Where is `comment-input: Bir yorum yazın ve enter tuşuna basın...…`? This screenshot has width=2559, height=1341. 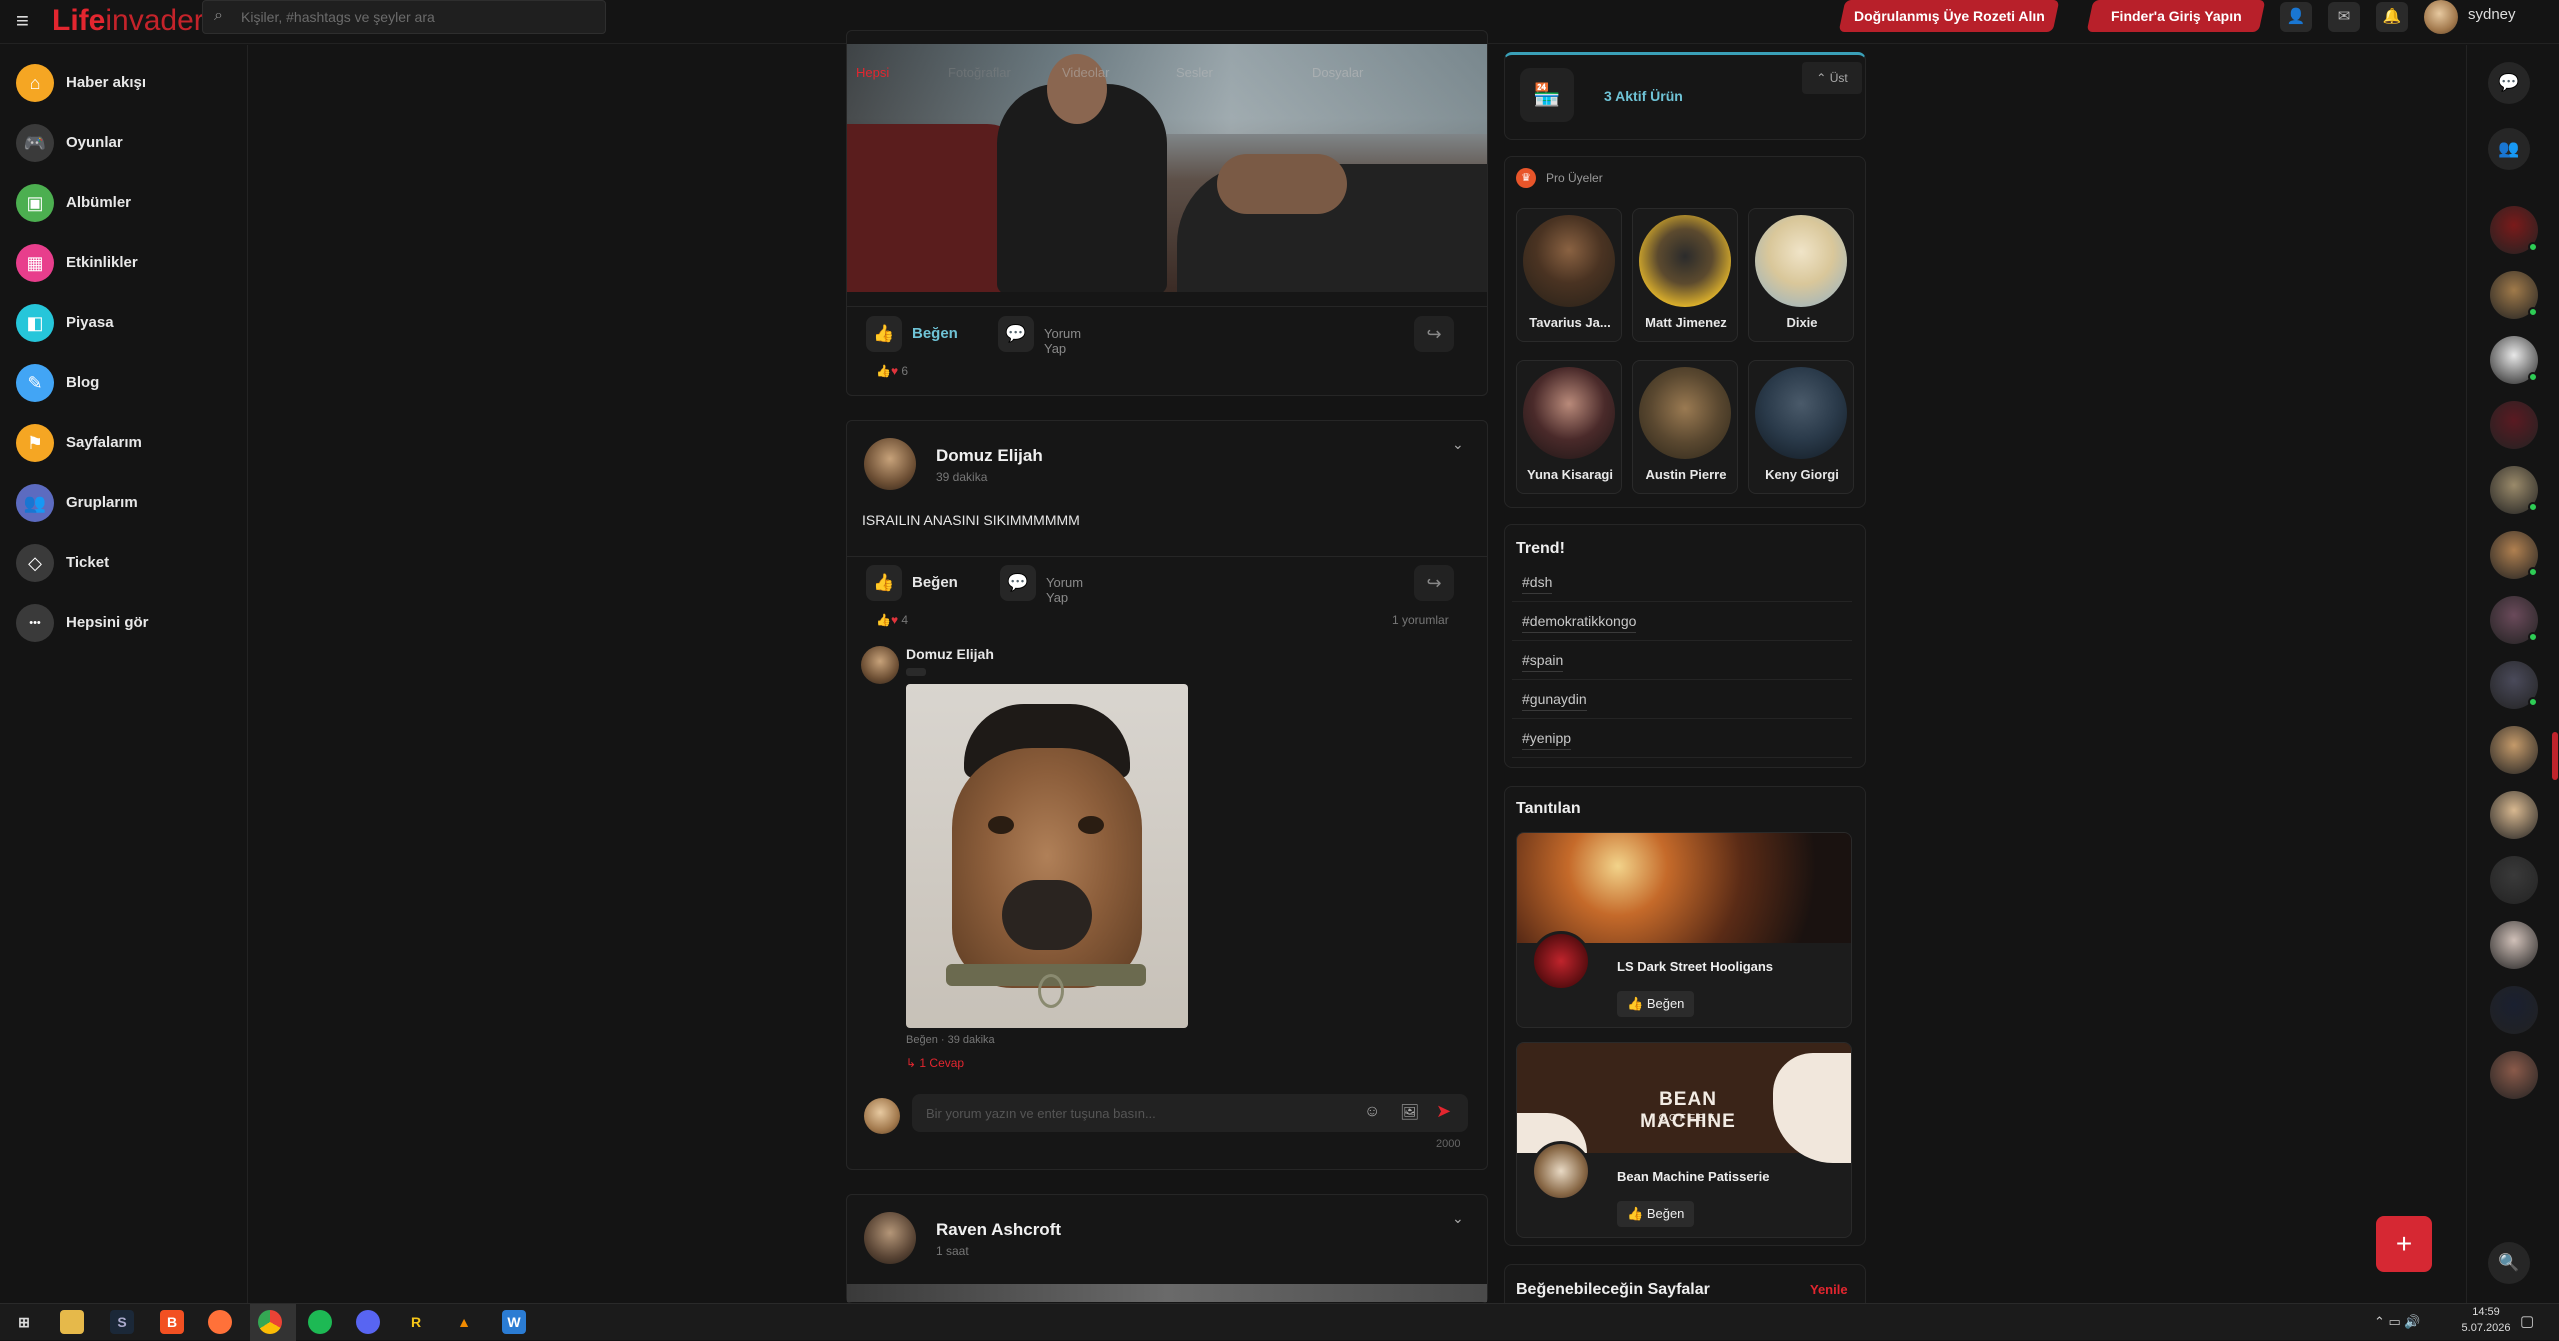 comment-input: Bir yorum yazın ve enter tuşuna basın...… is located at coordinates (1190, 1113).